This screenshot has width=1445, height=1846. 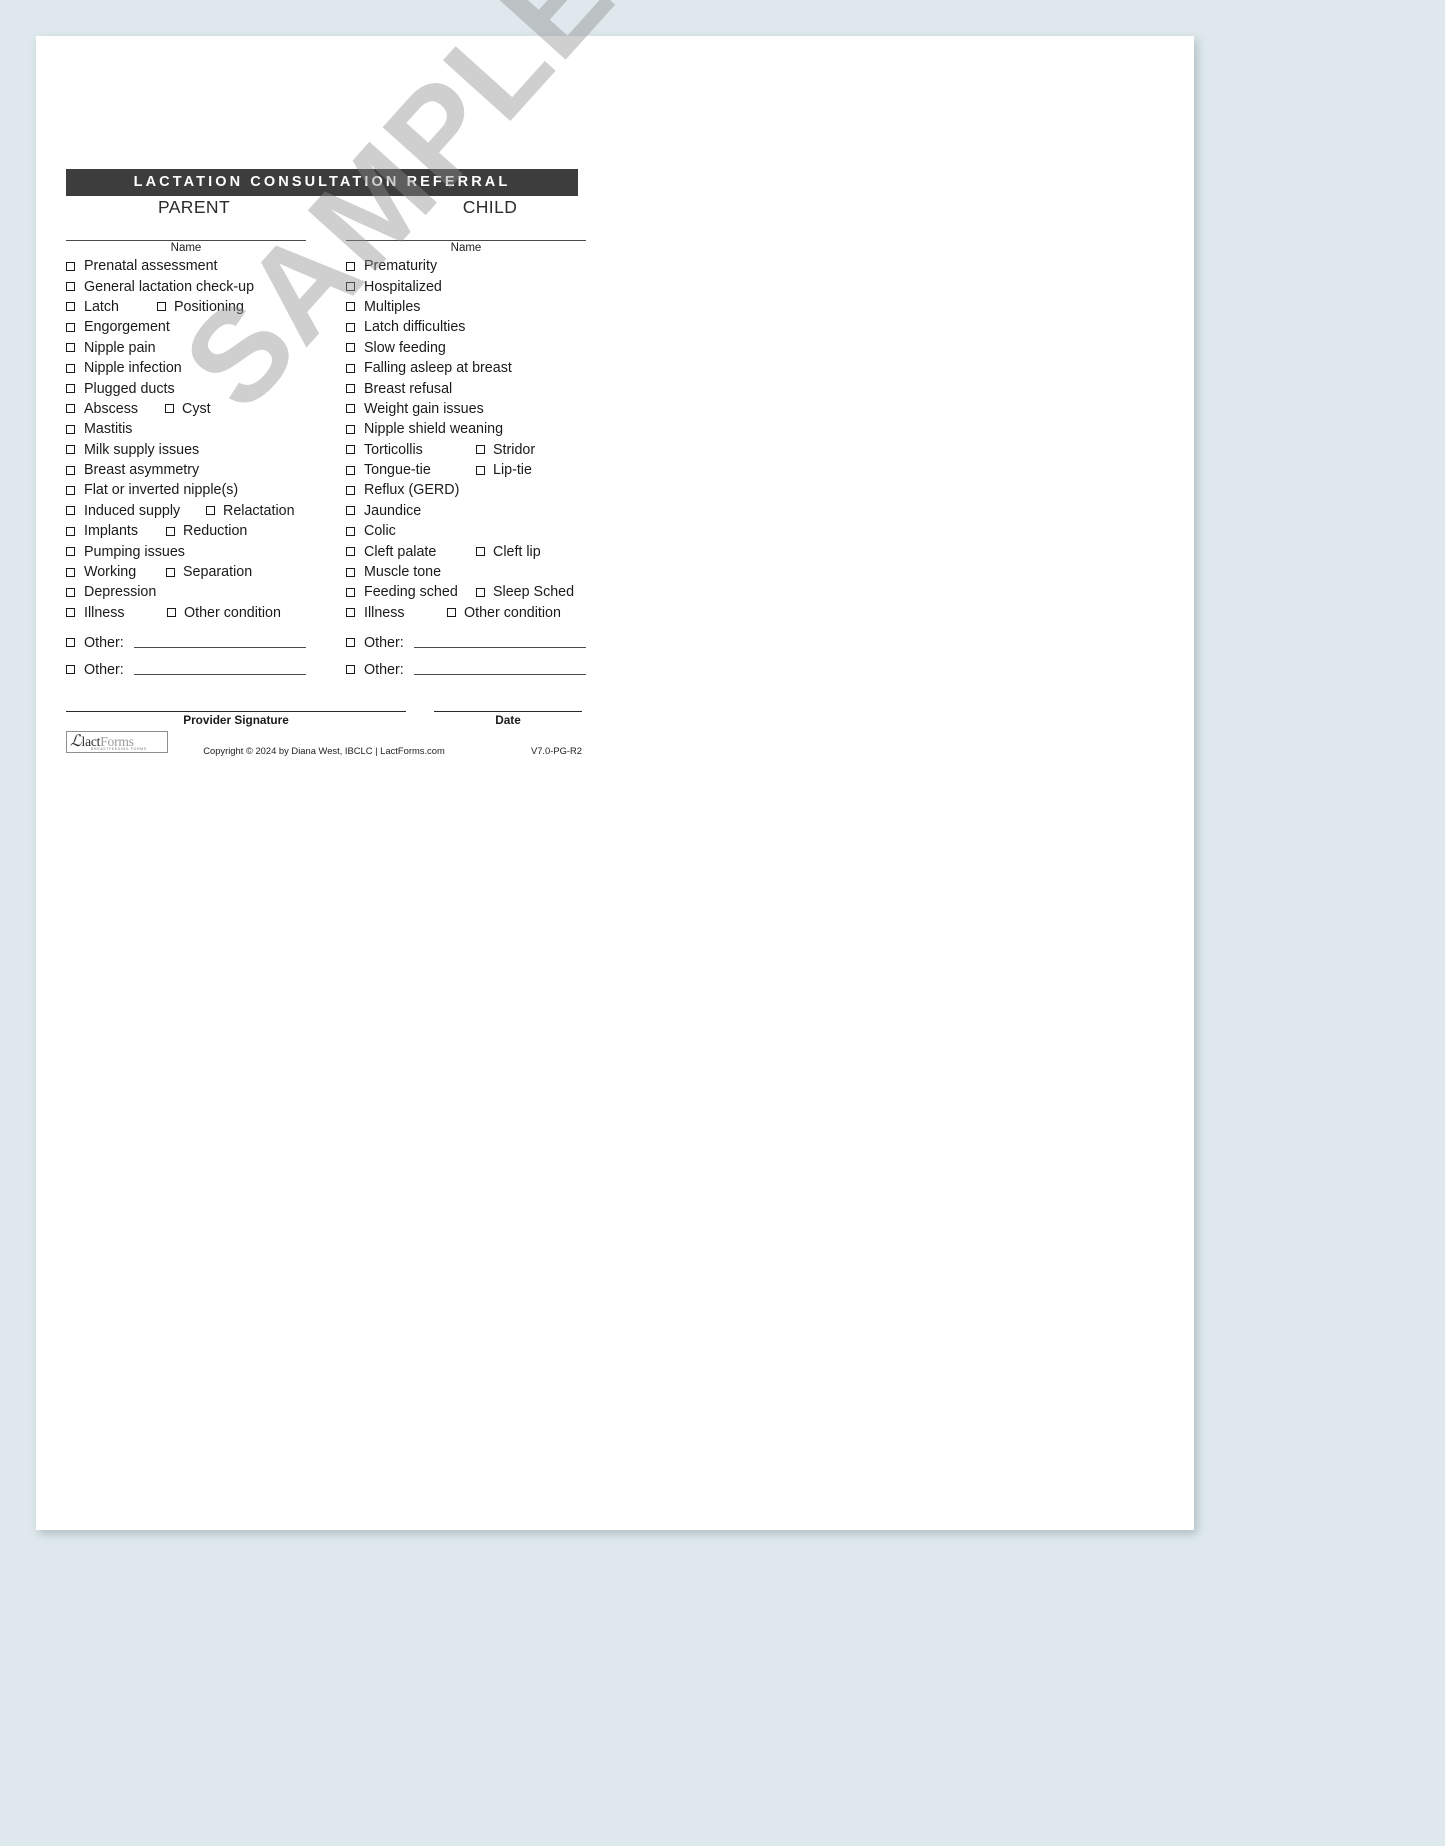 What do you see at coordinates (186, 327) in the screenshot?
I see `checklist-item: Engorgement` at bounding box center [186, 327].